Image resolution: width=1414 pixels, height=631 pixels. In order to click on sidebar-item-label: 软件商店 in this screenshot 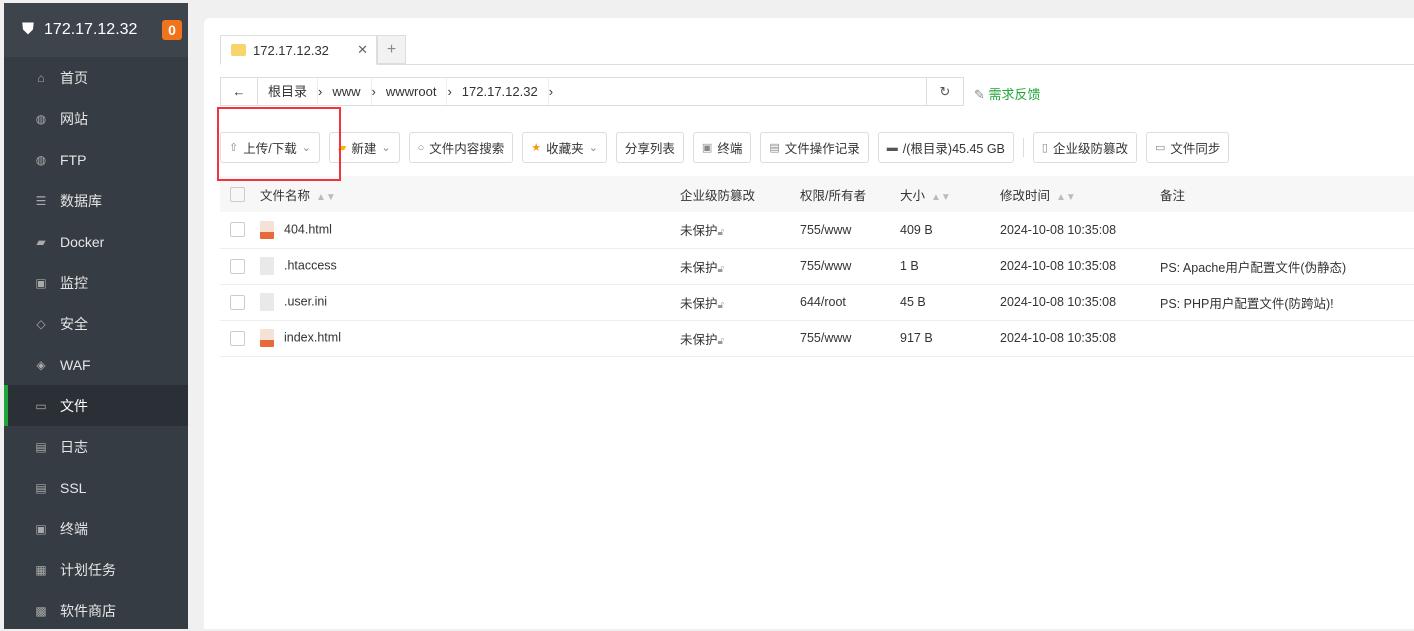, I will do `click(88, 610)`.